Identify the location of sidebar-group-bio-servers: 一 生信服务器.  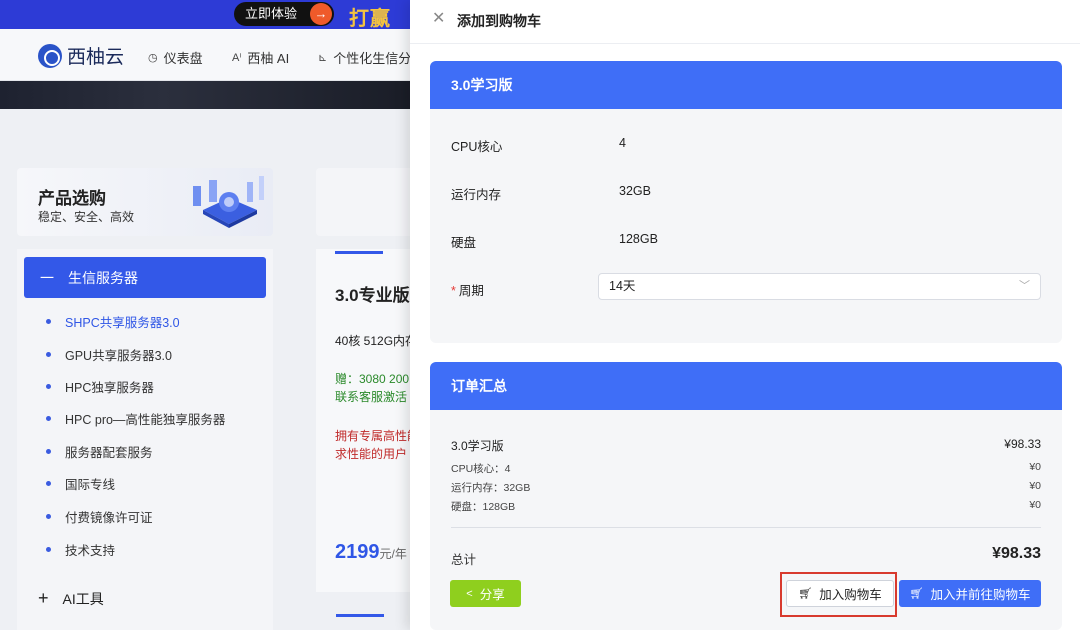
(145, 277).